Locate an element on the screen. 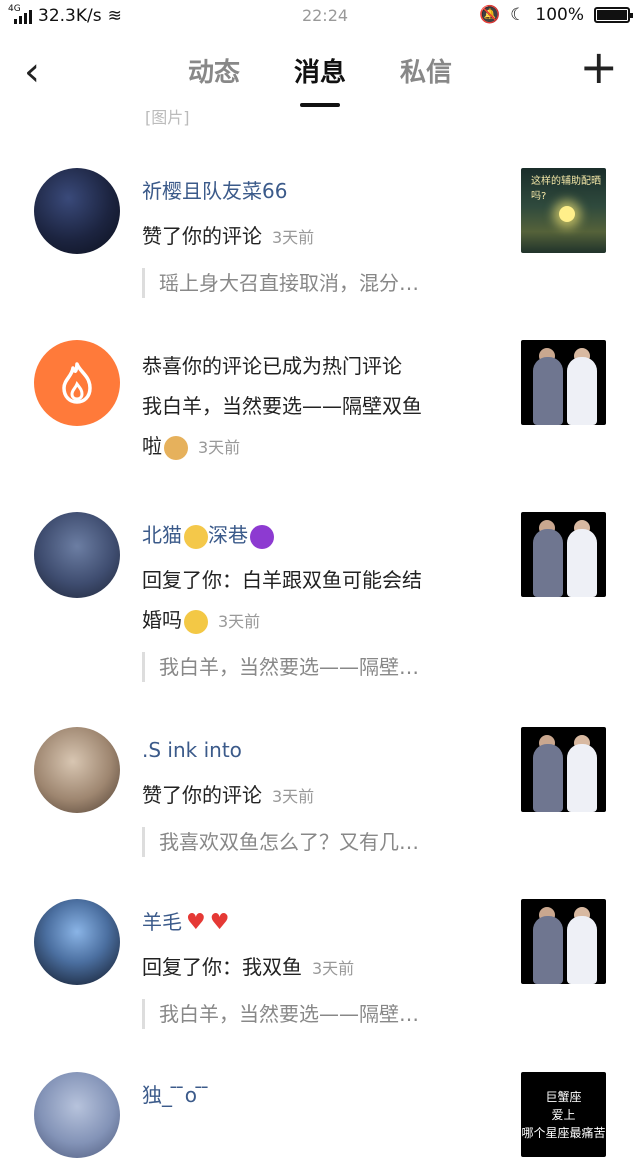  tab-messages: 消息 is located at coordinates (319, 79).